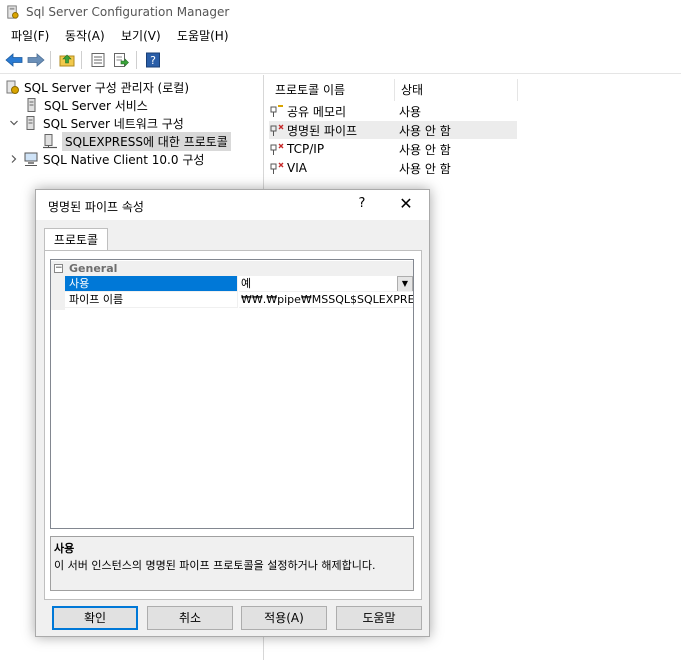 This screenshot has height=660, width=681. What do you see at coordinates (393, 130) in the screenshot?
I see `protocol-row-named-pipes: 명명된 파이프 사용 안 함` at bounding box center [393, 130].